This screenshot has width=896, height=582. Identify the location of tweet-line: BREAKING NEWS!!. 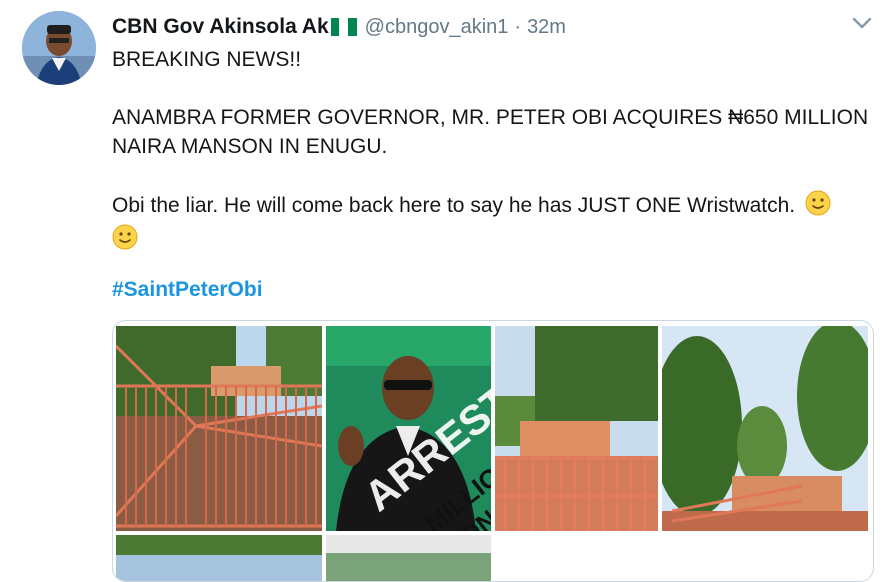
(207, 59).